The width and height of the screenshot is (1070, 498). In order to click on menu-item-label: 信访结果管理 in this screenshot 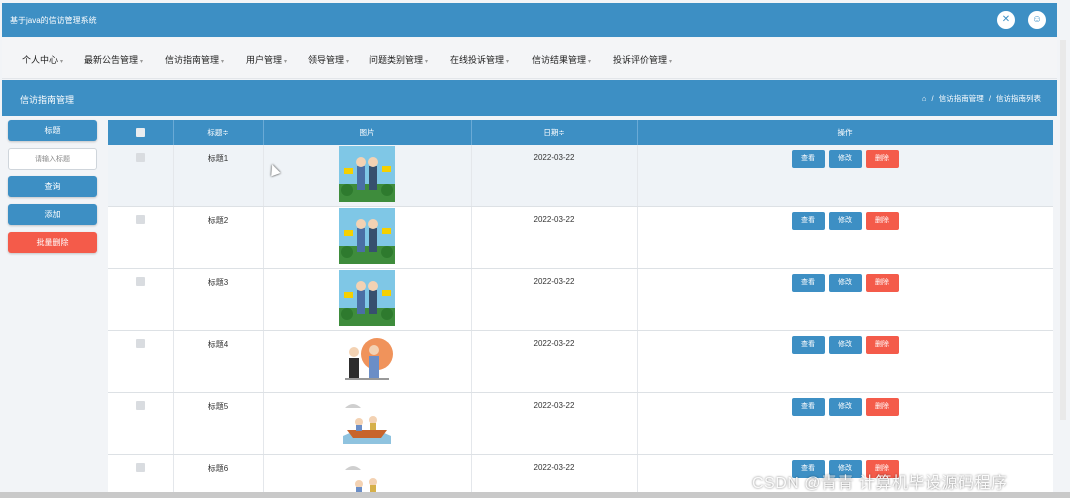, I will do `click(559, 60)`.